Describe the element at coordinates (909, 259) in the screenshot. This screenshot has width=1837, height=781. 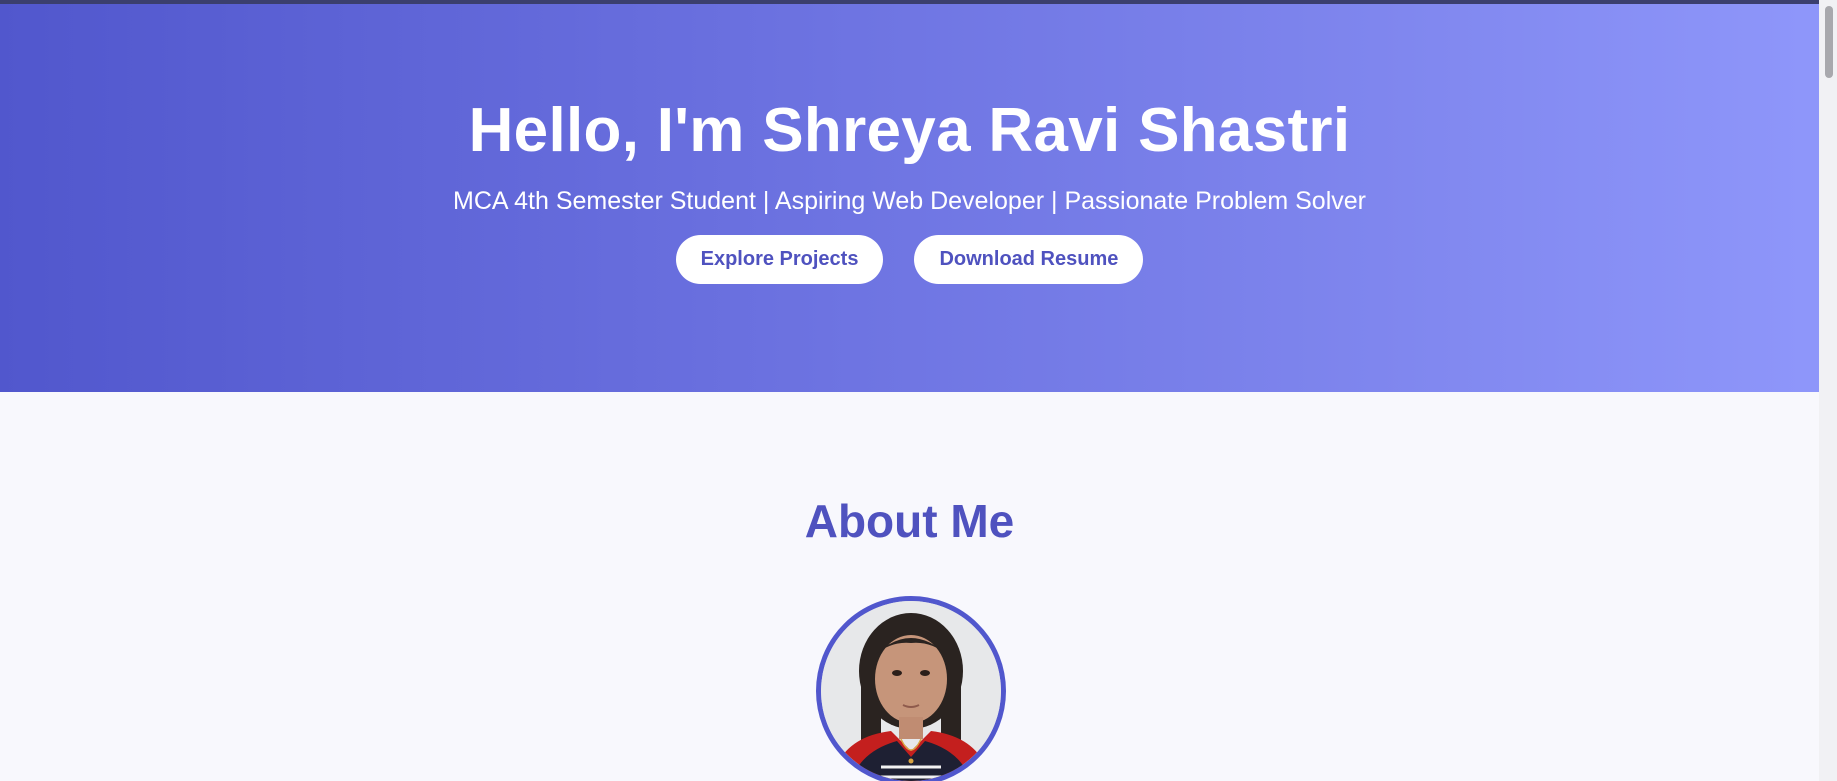
I see `hero-button-row: Explore Projects Download Resume` at that location.